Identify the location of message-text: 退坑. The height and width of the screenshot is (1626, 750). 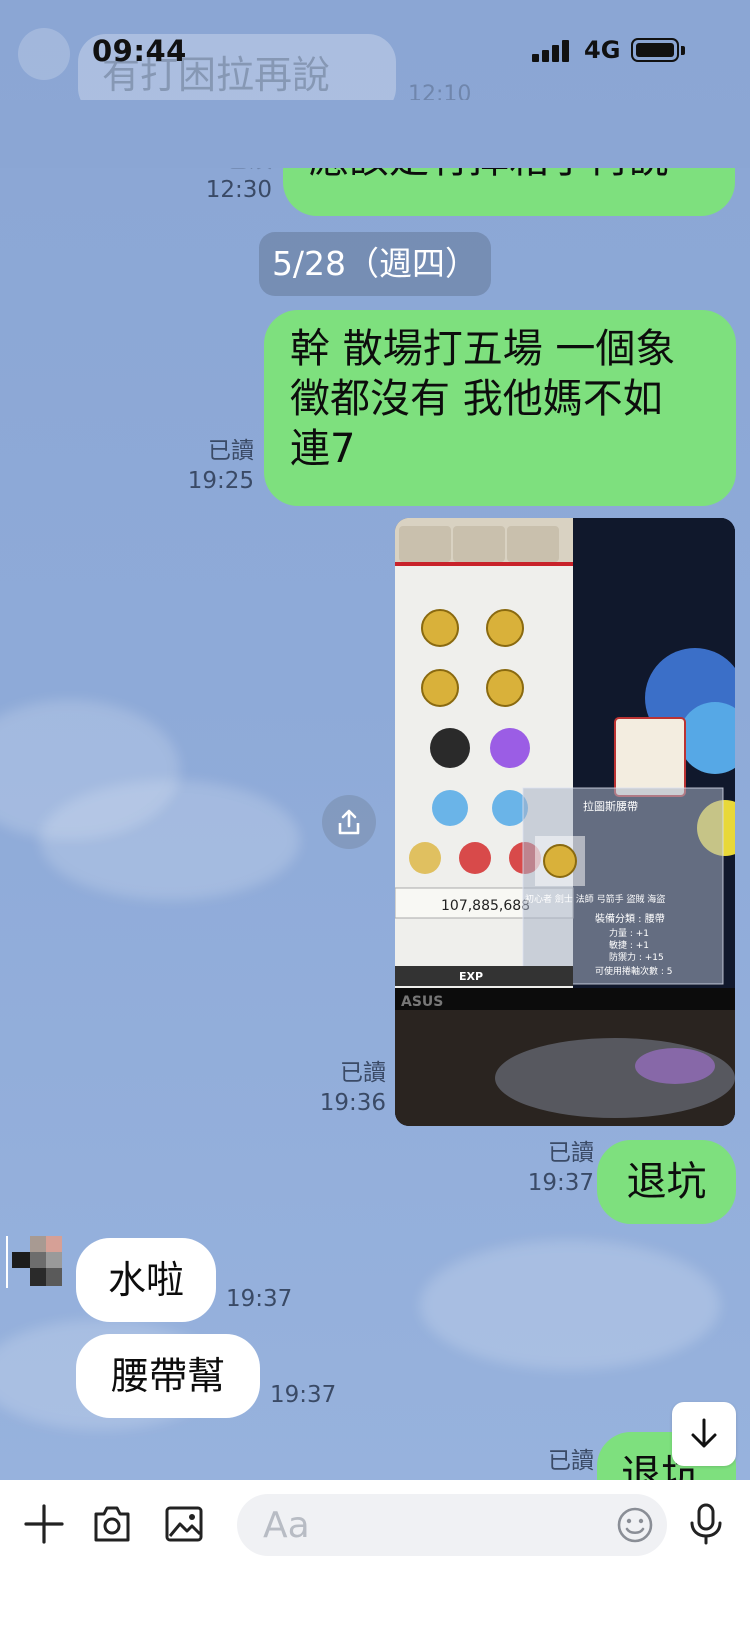
(666, 1182).